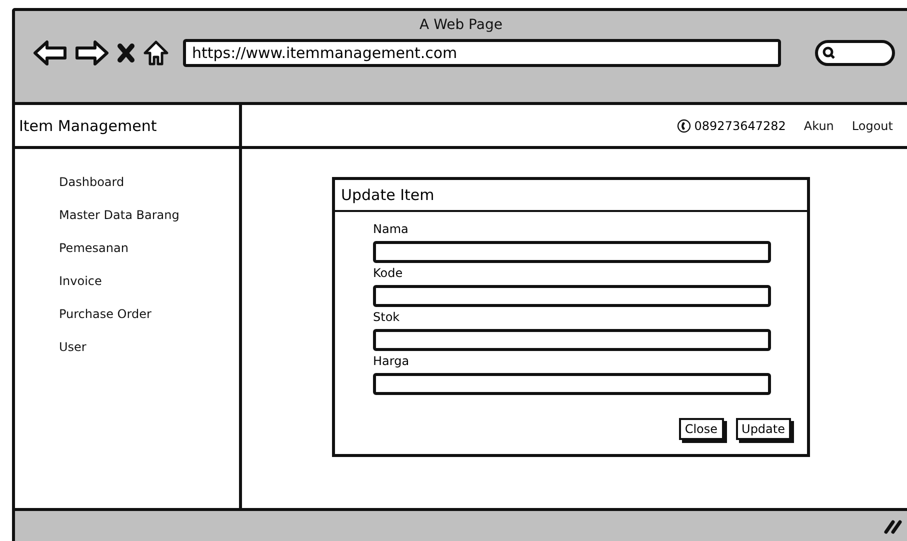 Image resolution: width=907 pixels, height=541 pixels. What do you see at coordinates (387, 317) in the screenshot?
I see `field-label: Stok` at bounding box center [387, 317].